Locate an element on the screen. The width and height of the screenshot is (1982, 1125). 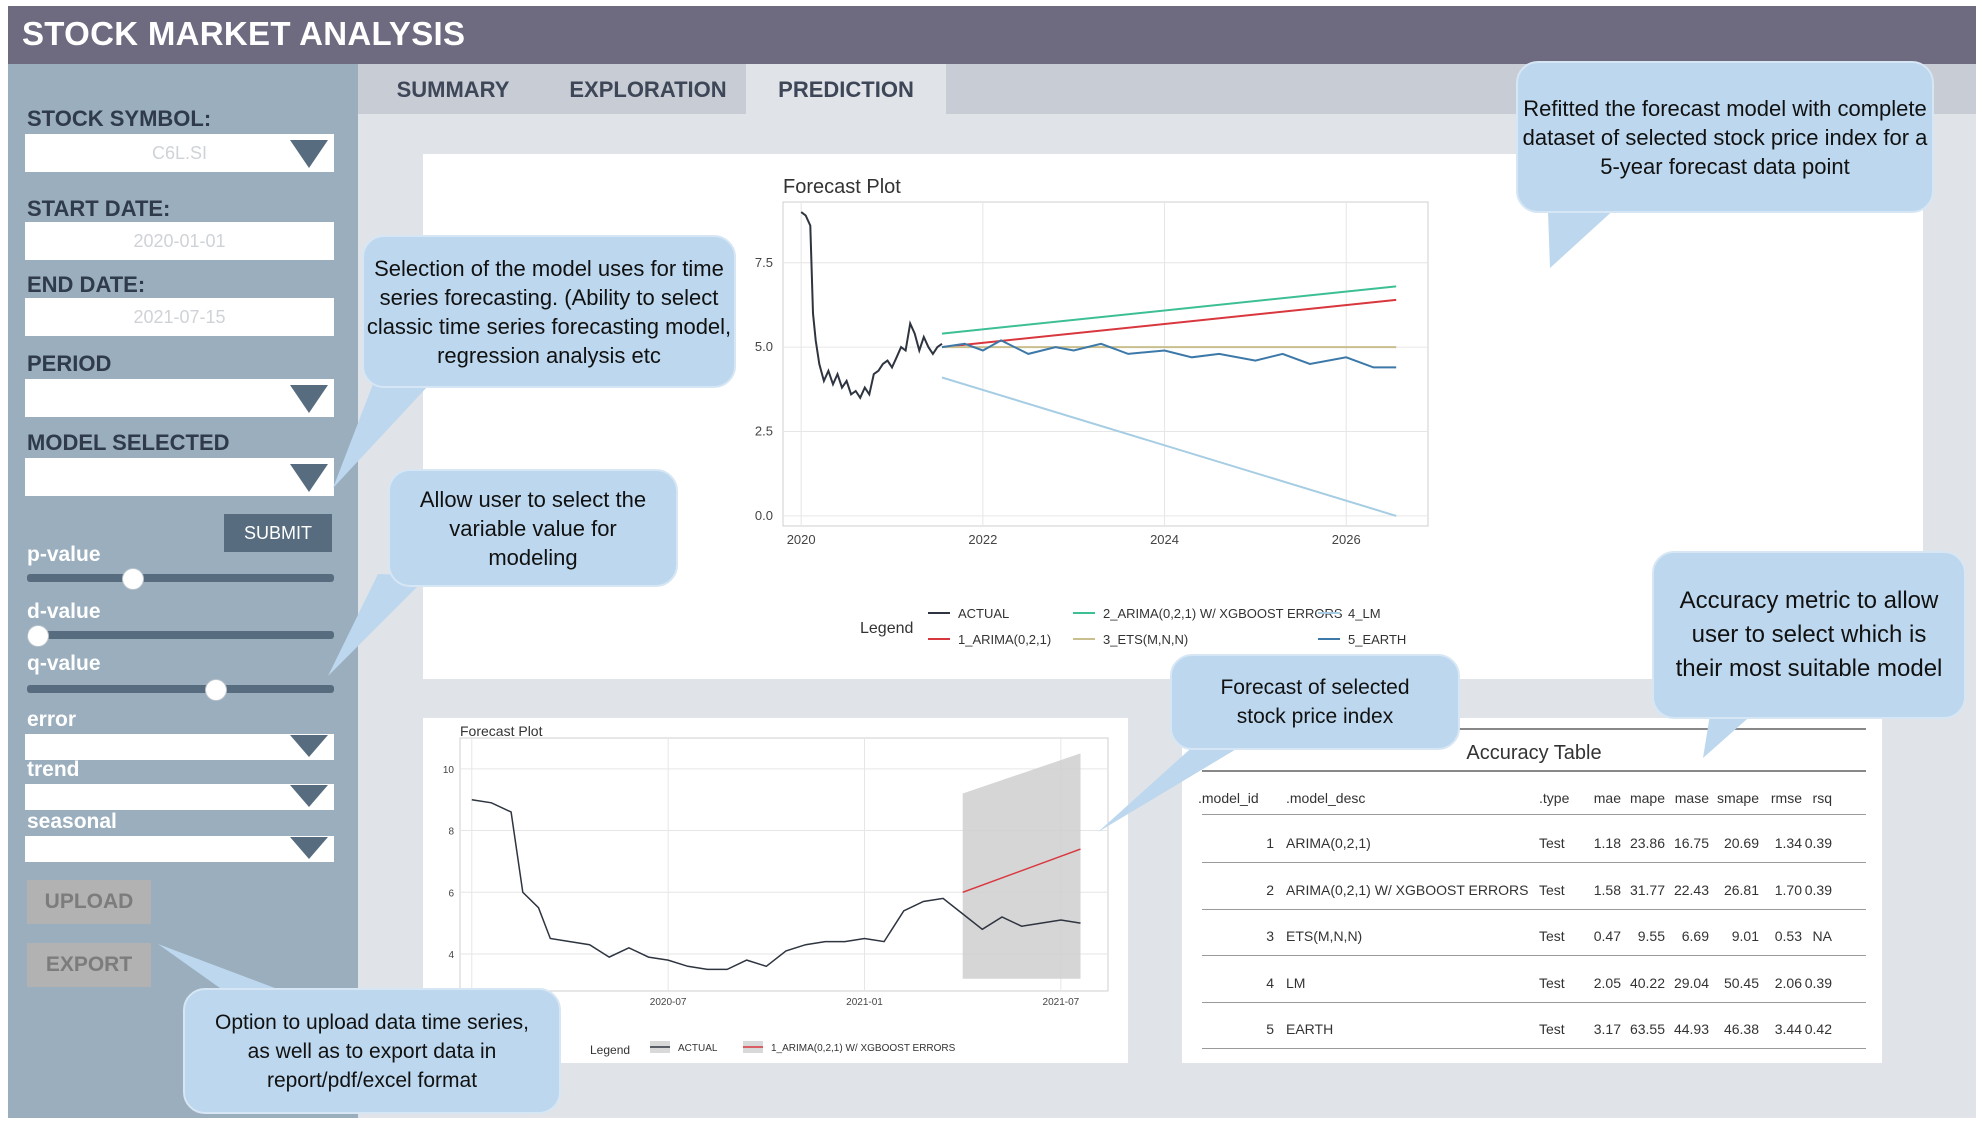
callout-text: Forecast of selected stock price index is located at coordinates (1315, 702).